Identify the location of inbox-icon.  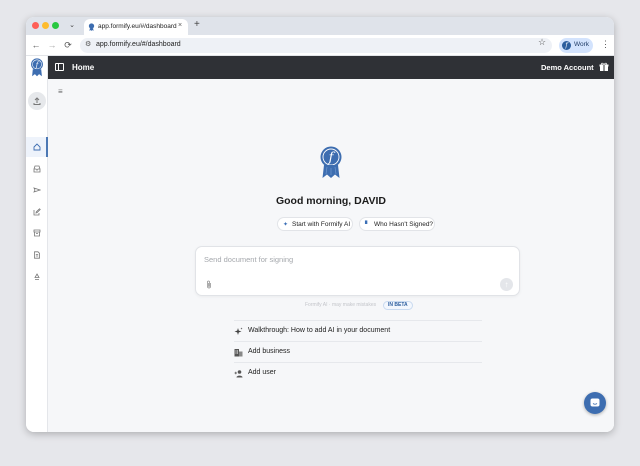
(37, 169).